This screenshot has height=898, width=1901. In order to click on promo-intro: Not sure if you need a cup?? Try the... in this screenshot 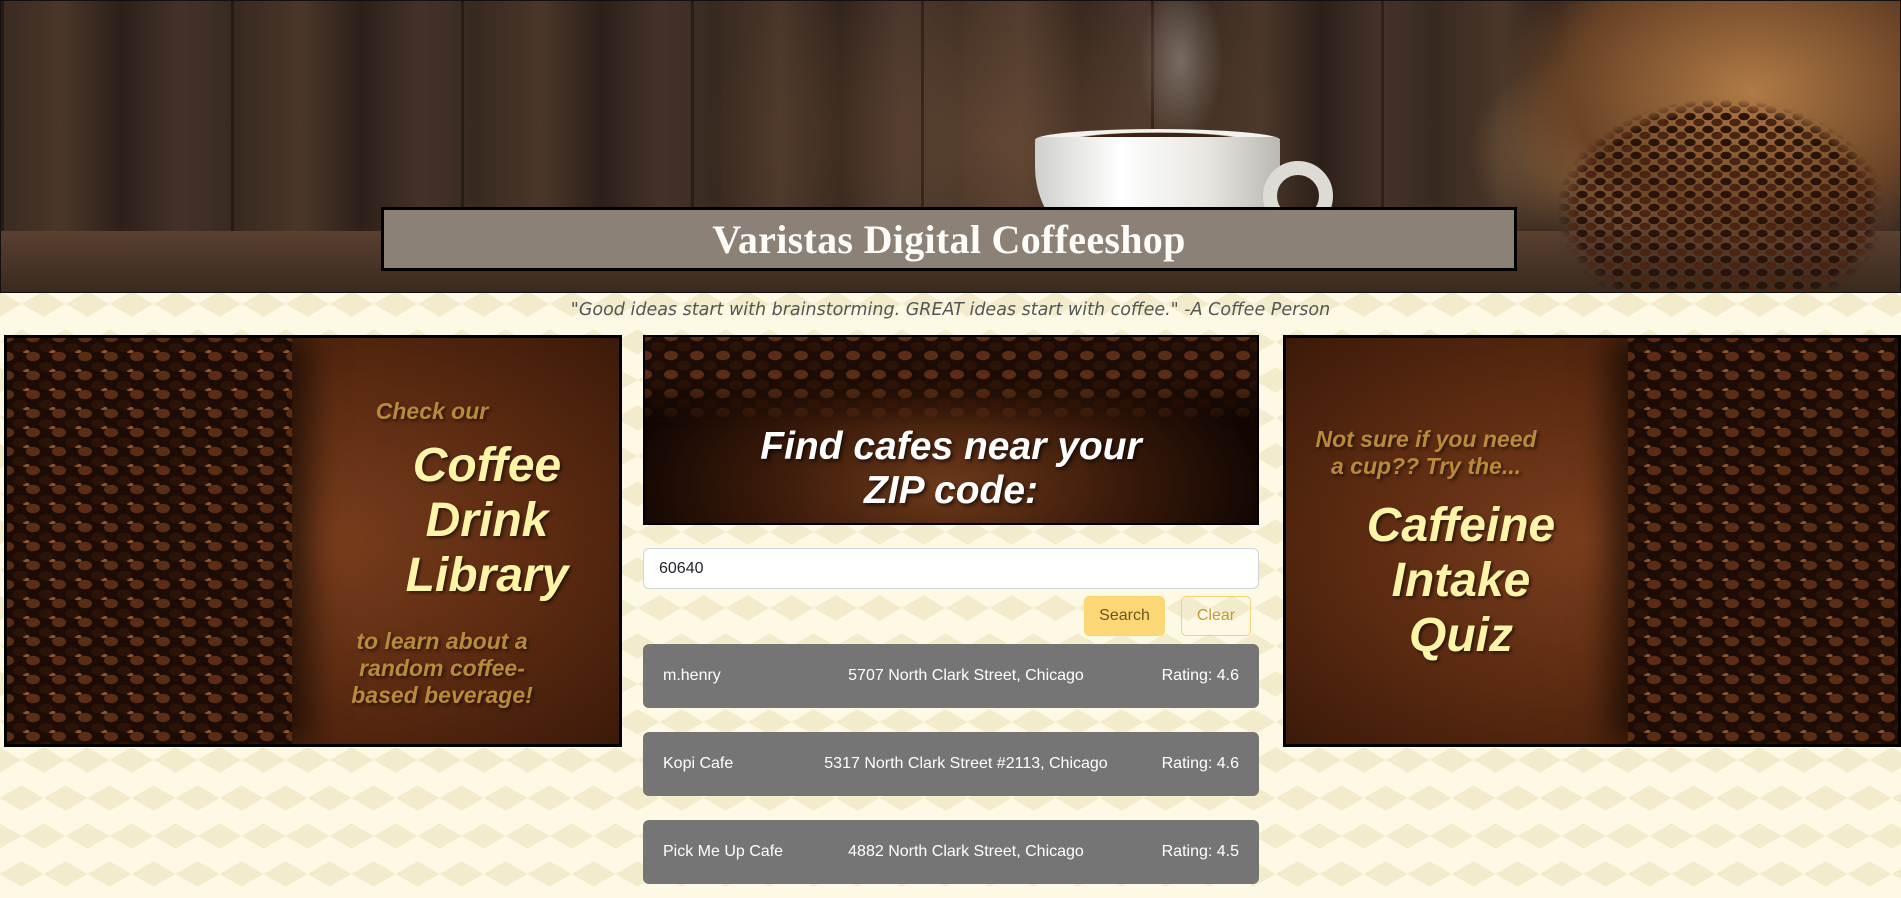, I will do `click(1426, 453)`.